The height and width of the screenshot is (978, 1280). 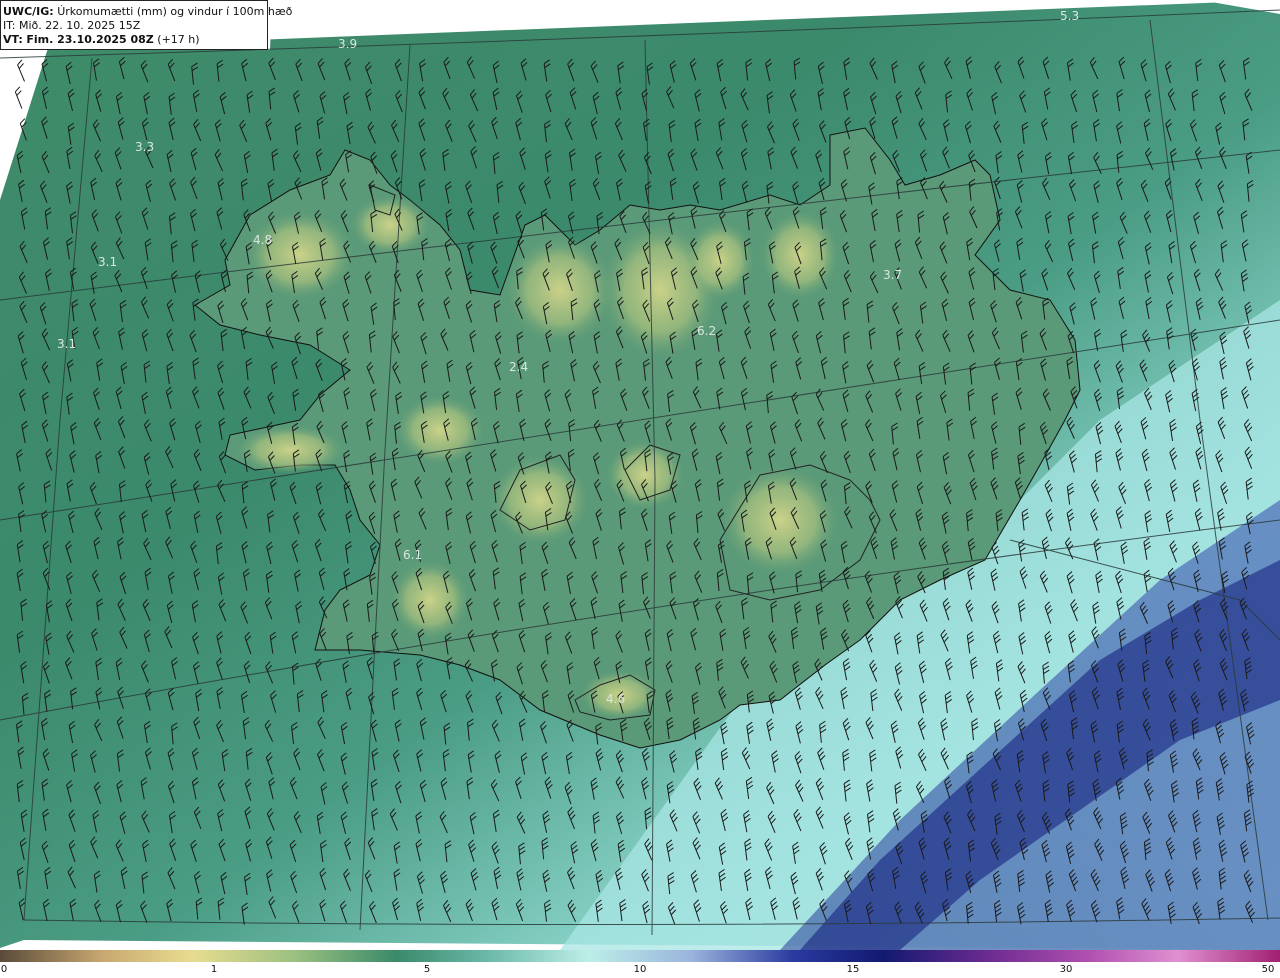 What do you see at coordinates (13, 39) in the screenshot?
I see `valid-label: VT:` at bounding box center [13, 39].